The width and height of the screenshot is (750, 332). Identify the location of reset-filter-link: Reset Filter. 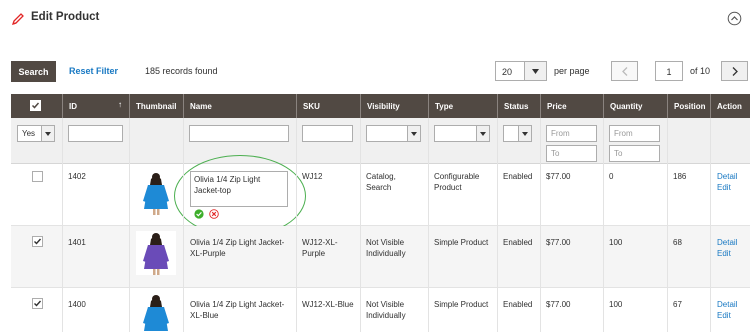
(93, 71).